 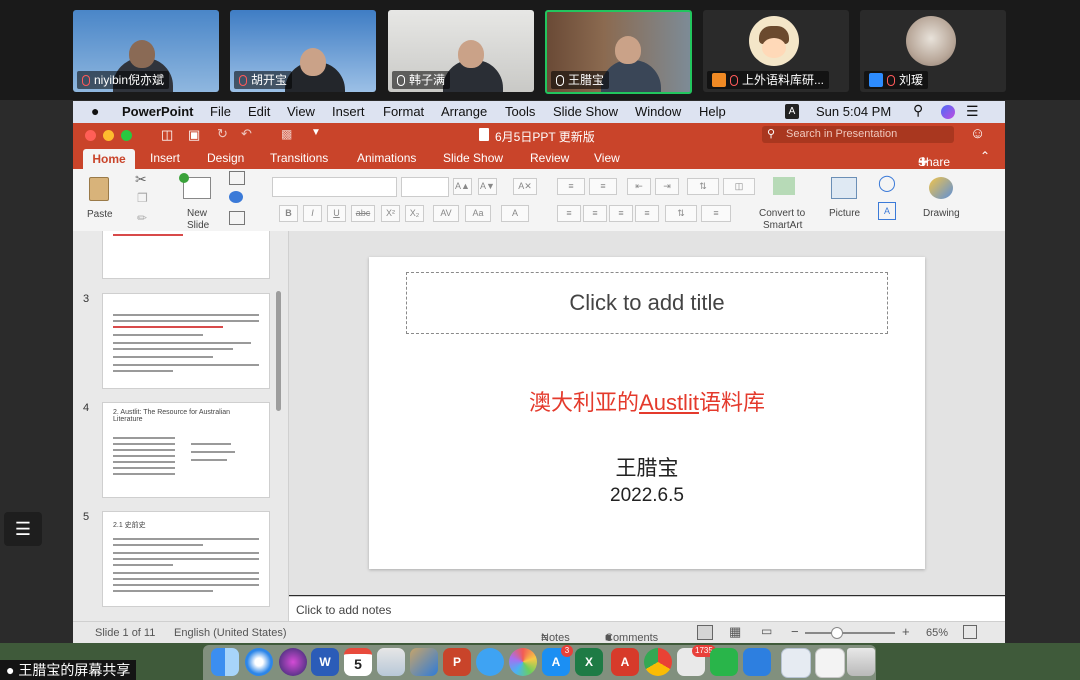 What do you see at coordinates (515, 213) in the screenshot?
I see `font-color-icon: A` at bounding box center [515, 213].